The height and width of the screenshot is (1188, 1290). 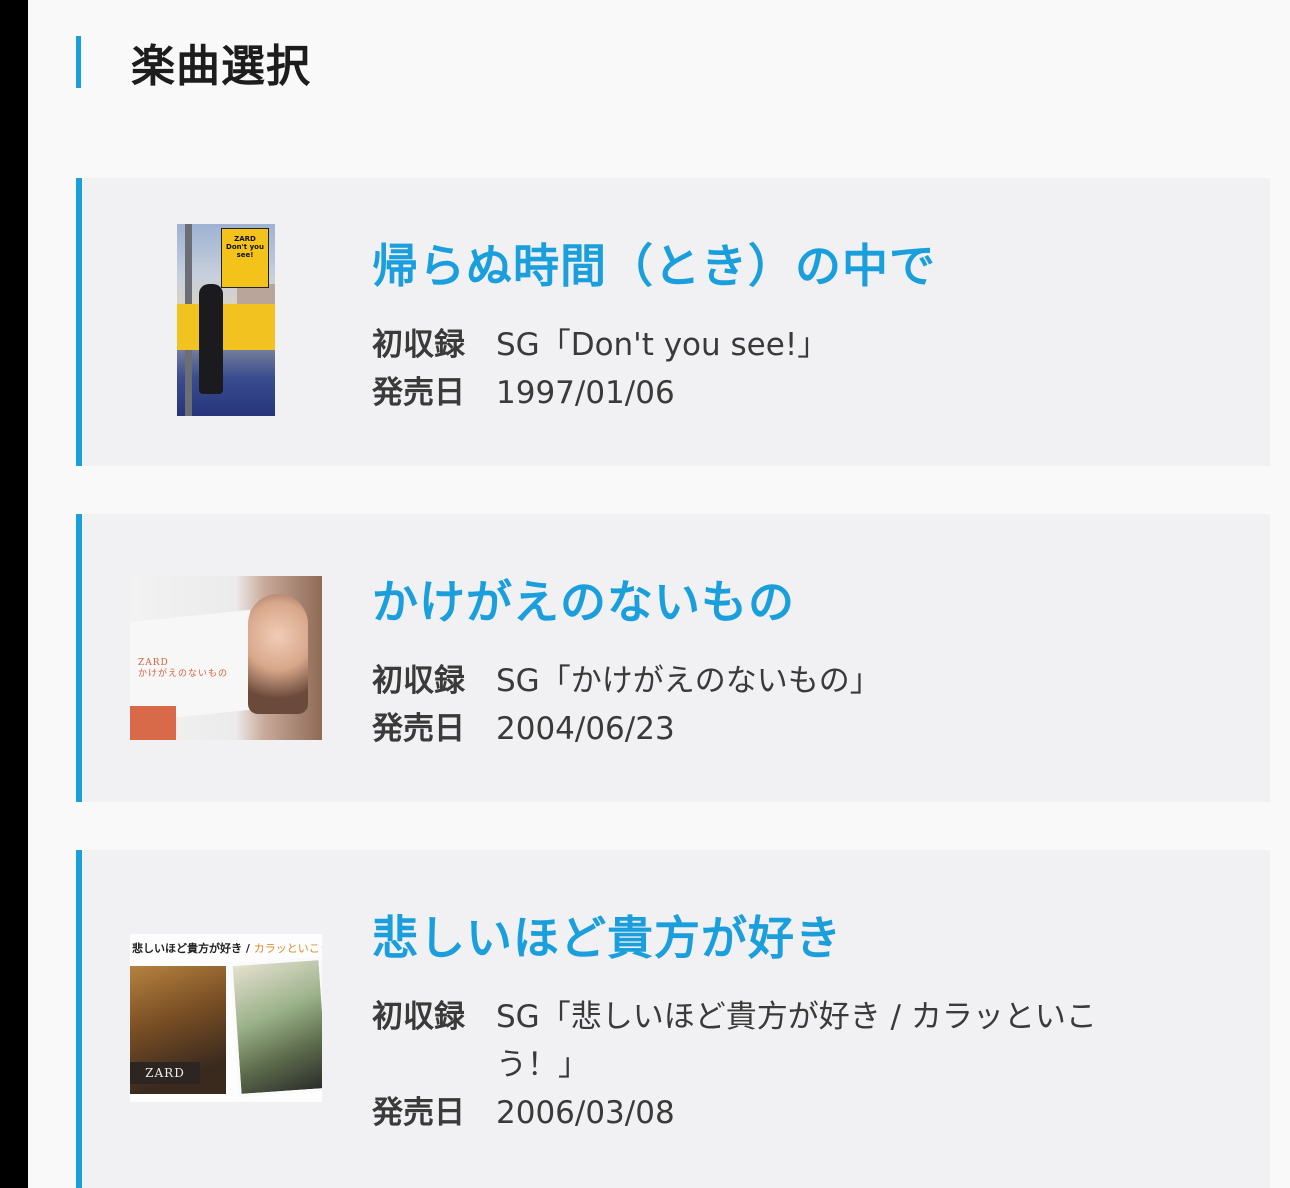 What do you see at coordinates (191, 948) in the screenshot?
I see `cover-title-1: 悲しいほど貴方が好き /` at bounding box center [191, 948].